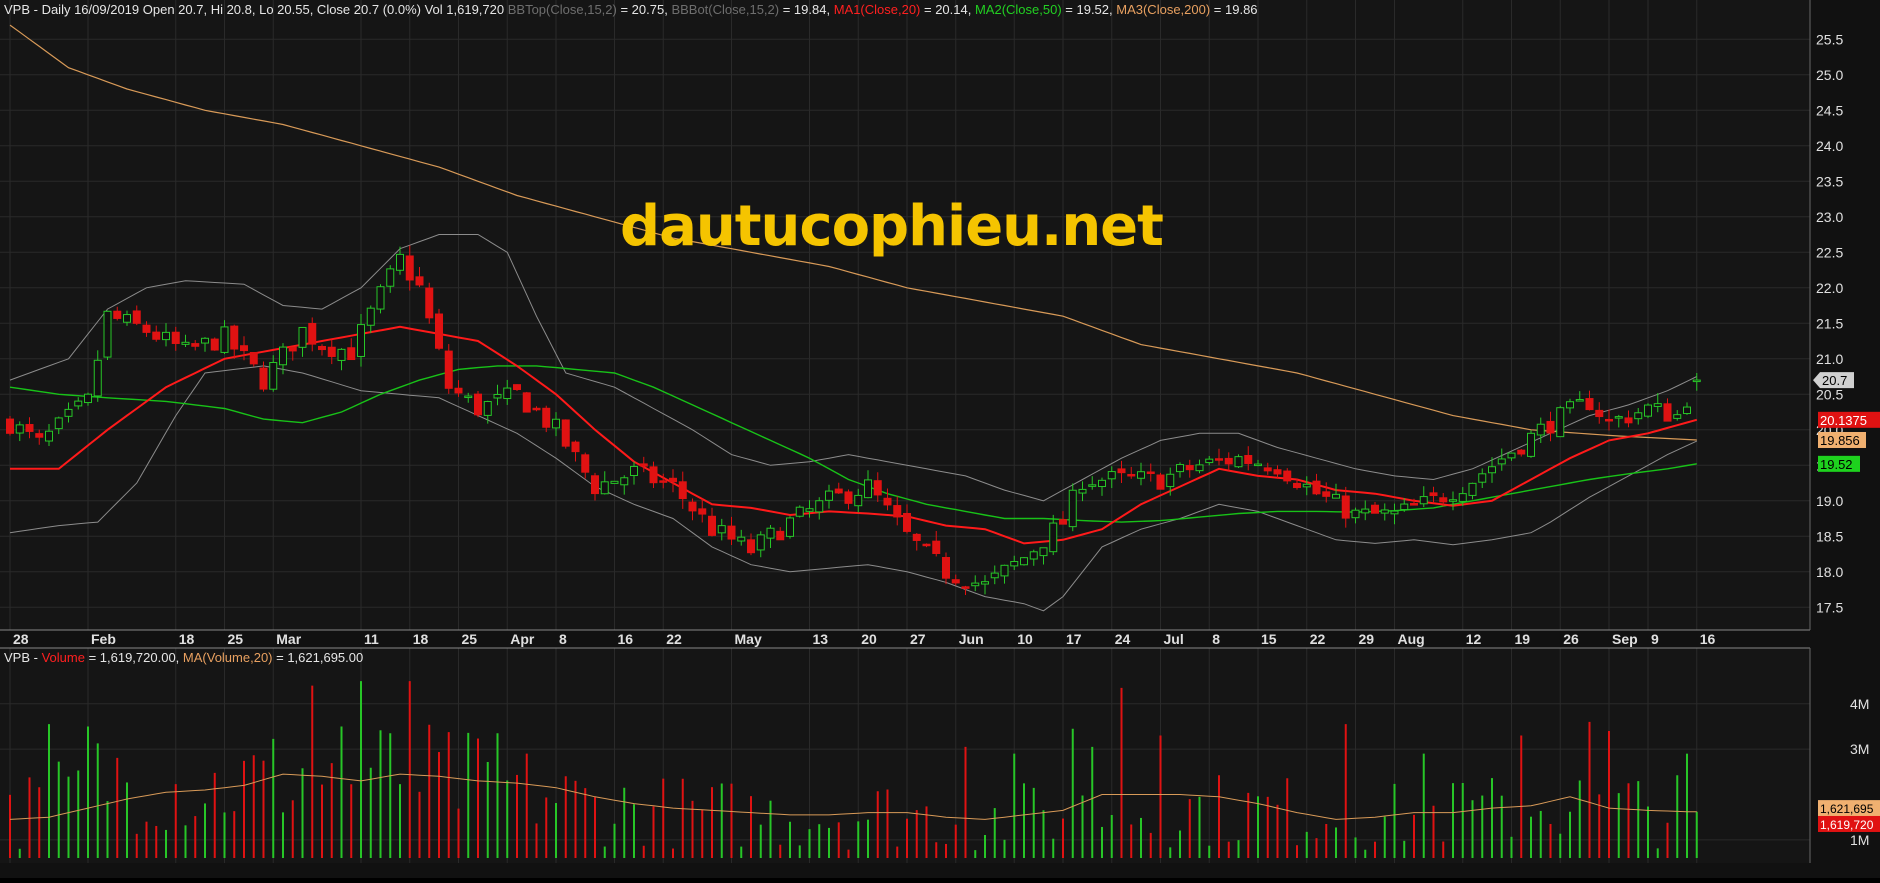 The width and height of the screenshot is (1880, 883). Describe the element at coordinates (1829, 501) in the screenshot. I see `price-tick-label: 19.0` at that location.